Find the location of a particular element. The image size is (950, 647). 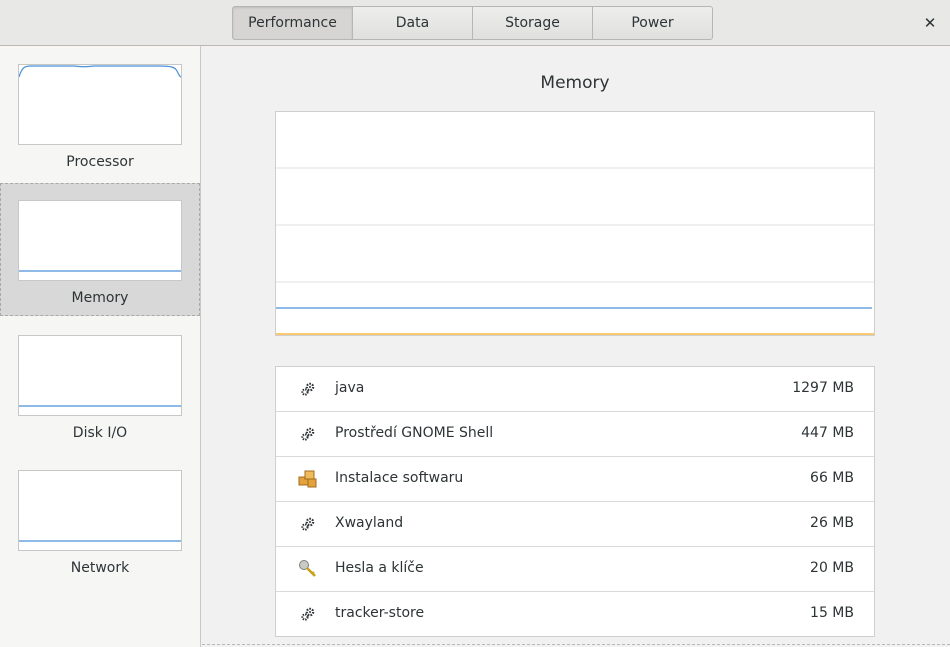

process-name: Hesla a klíče is located at coordinates (379, 568).